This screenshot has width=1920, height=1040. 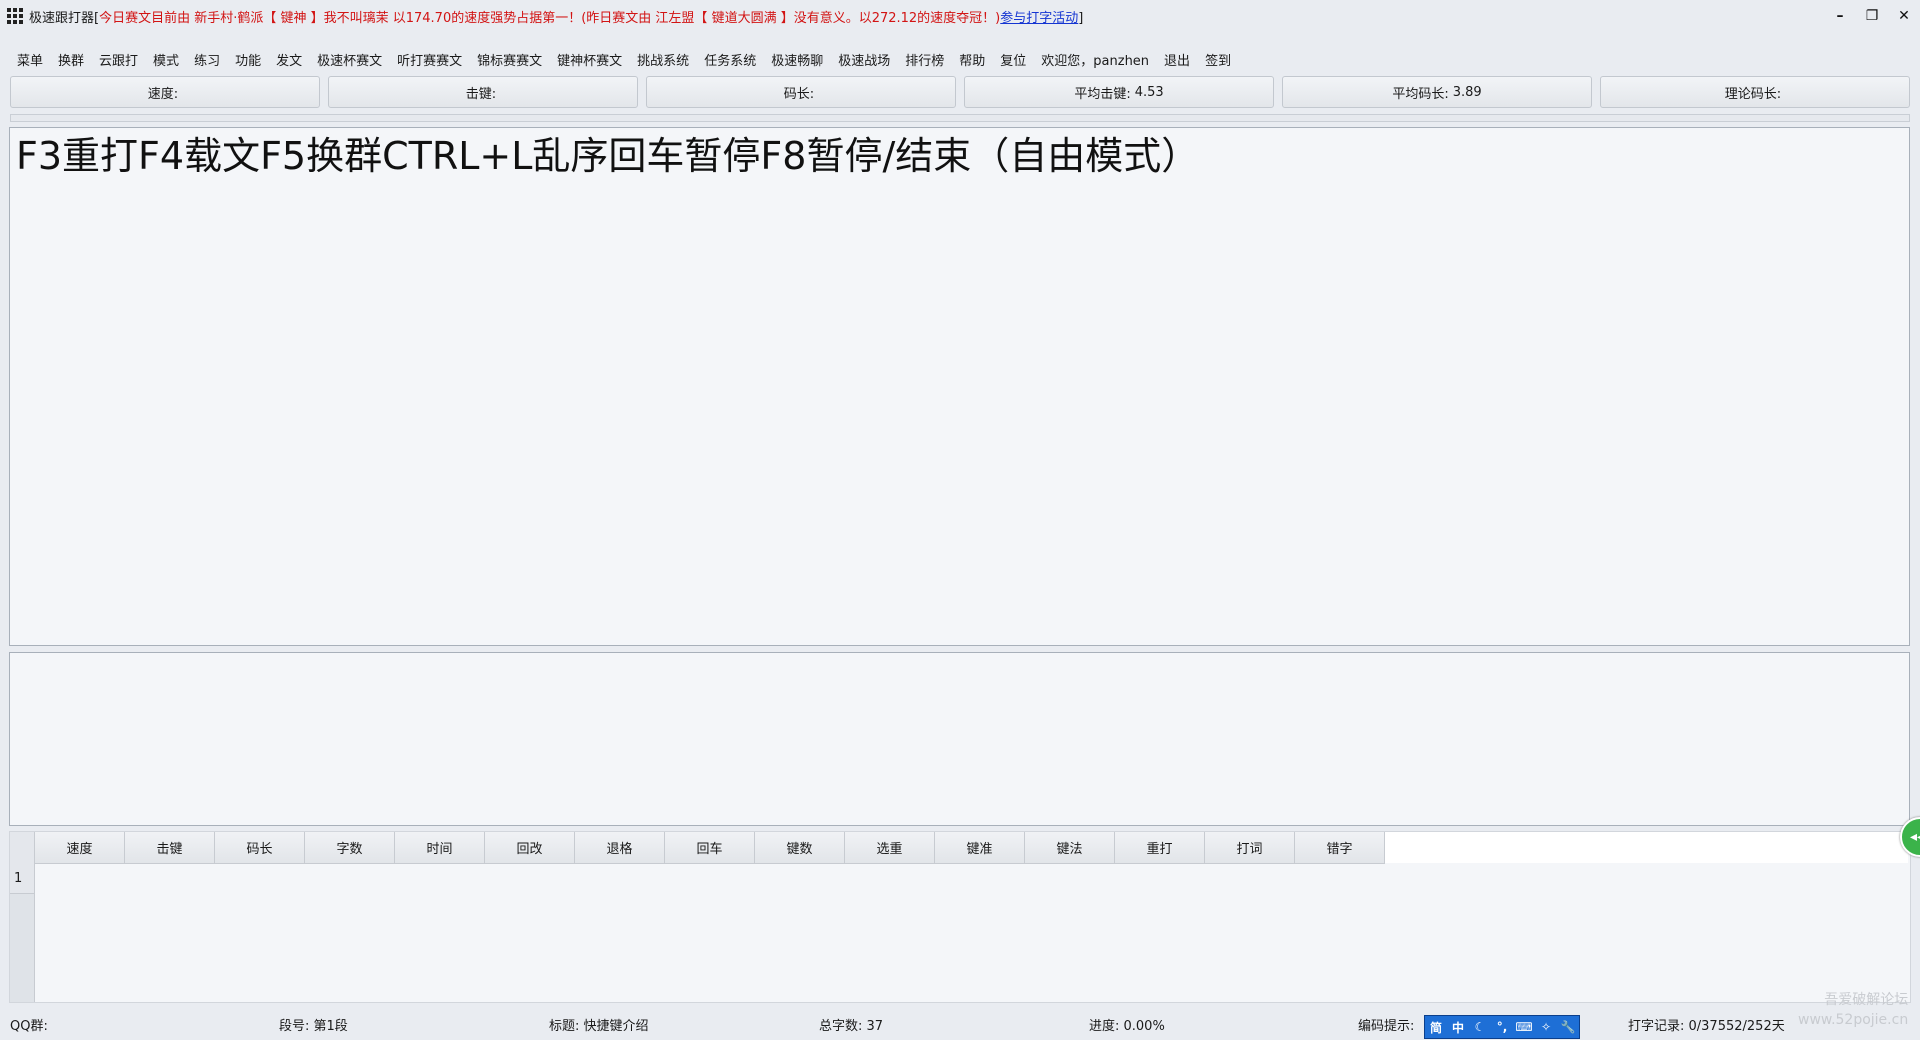 I want to click on table-corner, so click(x=22, y=847).